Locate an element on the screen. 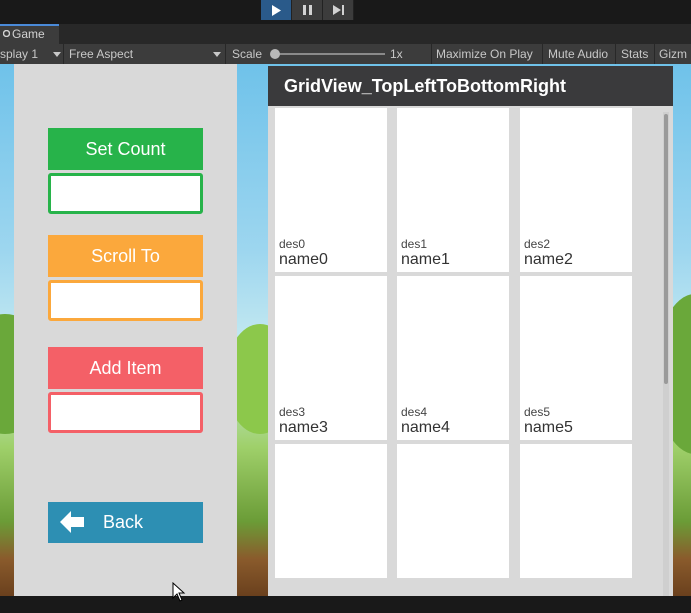 This screenshot has width=691, height=613. item-name: name5 is located at coordinates (548, 427).